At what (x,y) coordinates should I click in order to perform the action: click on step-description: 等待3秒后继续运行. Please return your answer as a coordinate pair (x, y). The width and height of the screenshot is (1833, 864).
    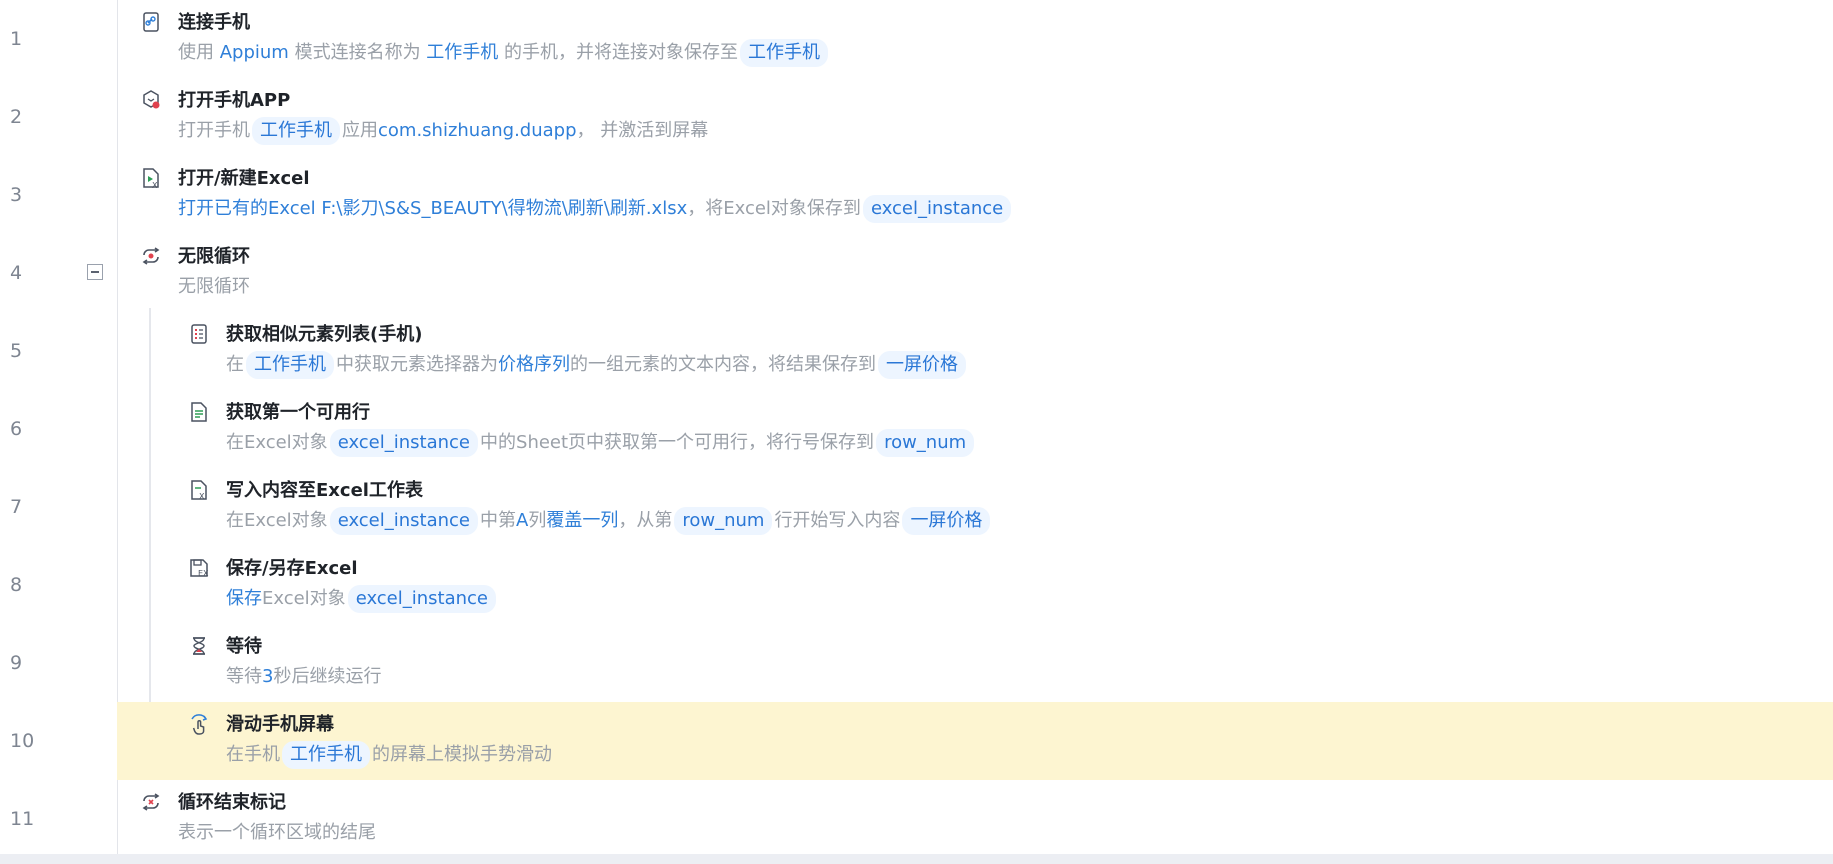
    Looking at the image, I should click on (303, 675).